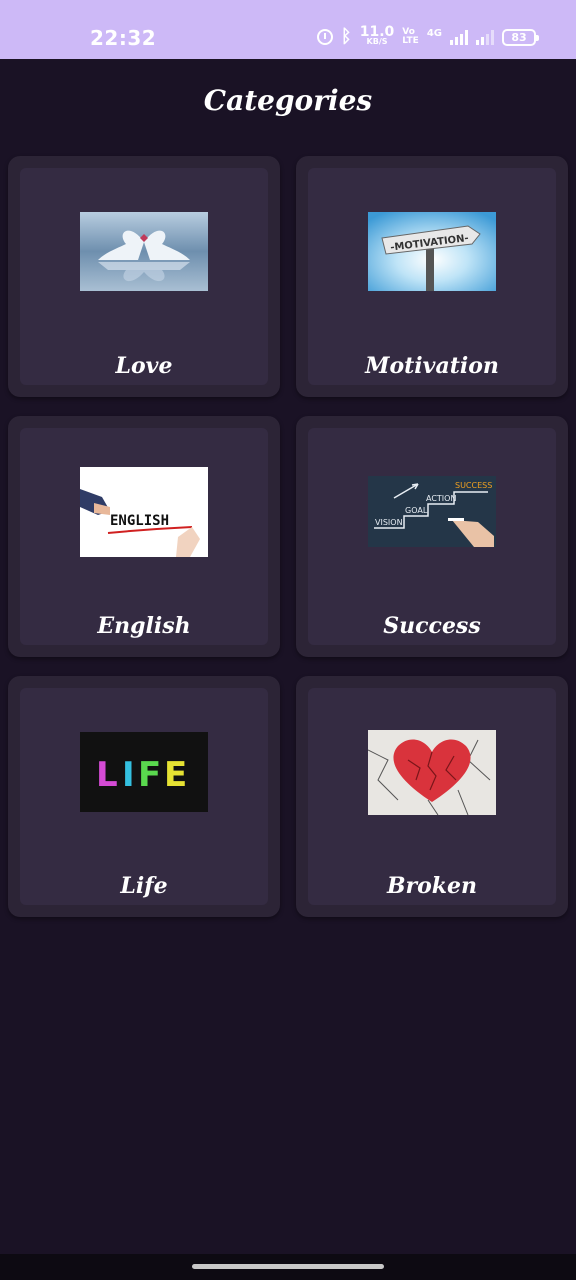 The width and height of the screenshot is (576, 1280). I want to click on category-card-success: VISION GOAL ACTION SUCCESS Success, so click(432, 536).